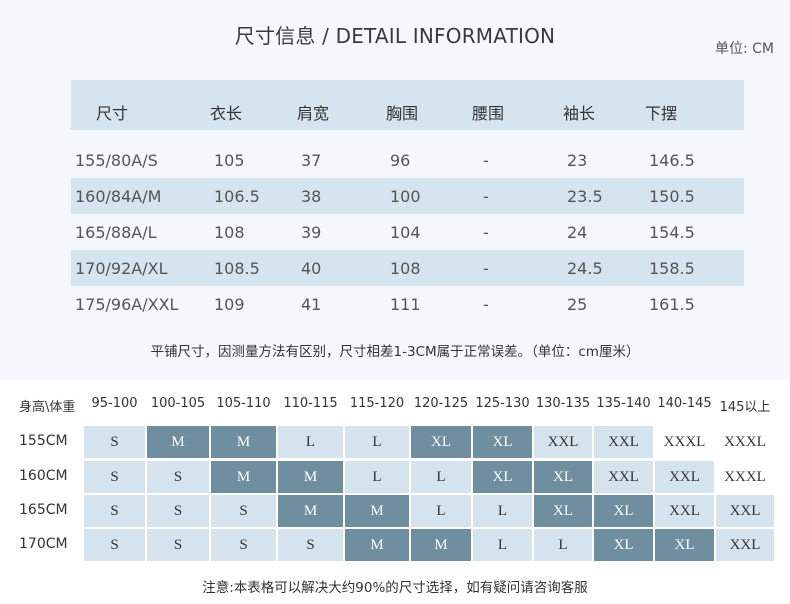 This screenshot has height=604, width=790. What do you see at coordinates (226, 113) in the screenshot?
I see `size-table-header-cell: 衣长` at bounding box center [226, 113].